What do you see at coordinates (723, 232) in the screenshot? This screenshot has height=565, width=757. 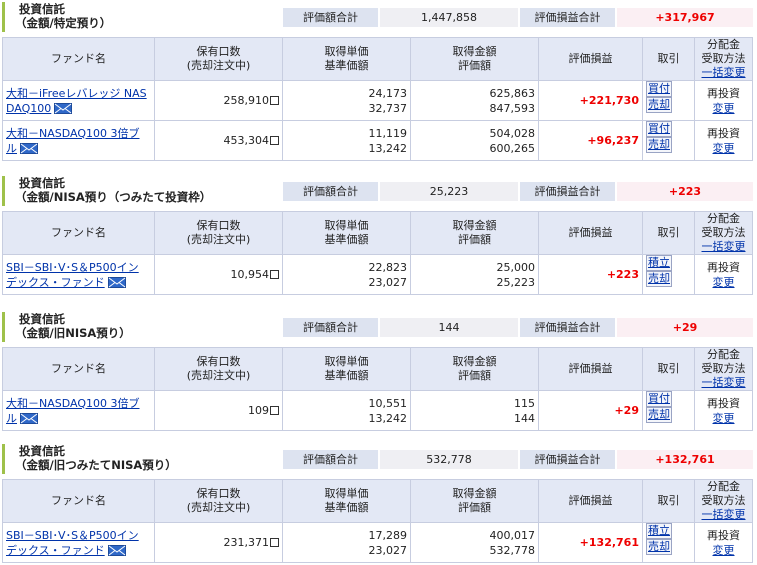 I see `col-header-distribution-line2: 受取方法` at bounding box center [723, 232].